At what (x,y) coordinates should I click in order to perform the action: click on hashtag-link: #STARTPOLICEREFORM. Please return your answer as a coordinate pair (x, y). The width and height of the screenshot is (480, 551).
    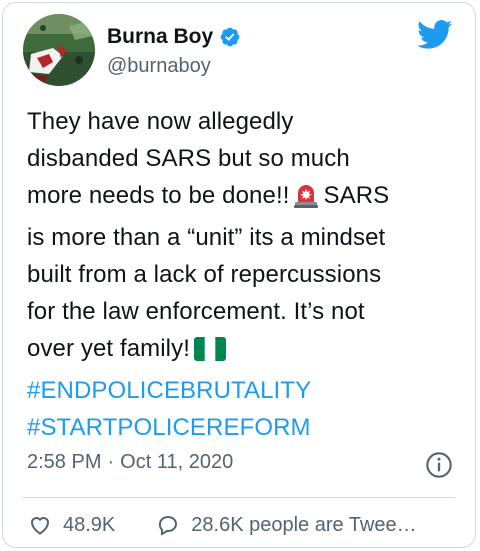
    Looking at the image, I should click on (247, 427).